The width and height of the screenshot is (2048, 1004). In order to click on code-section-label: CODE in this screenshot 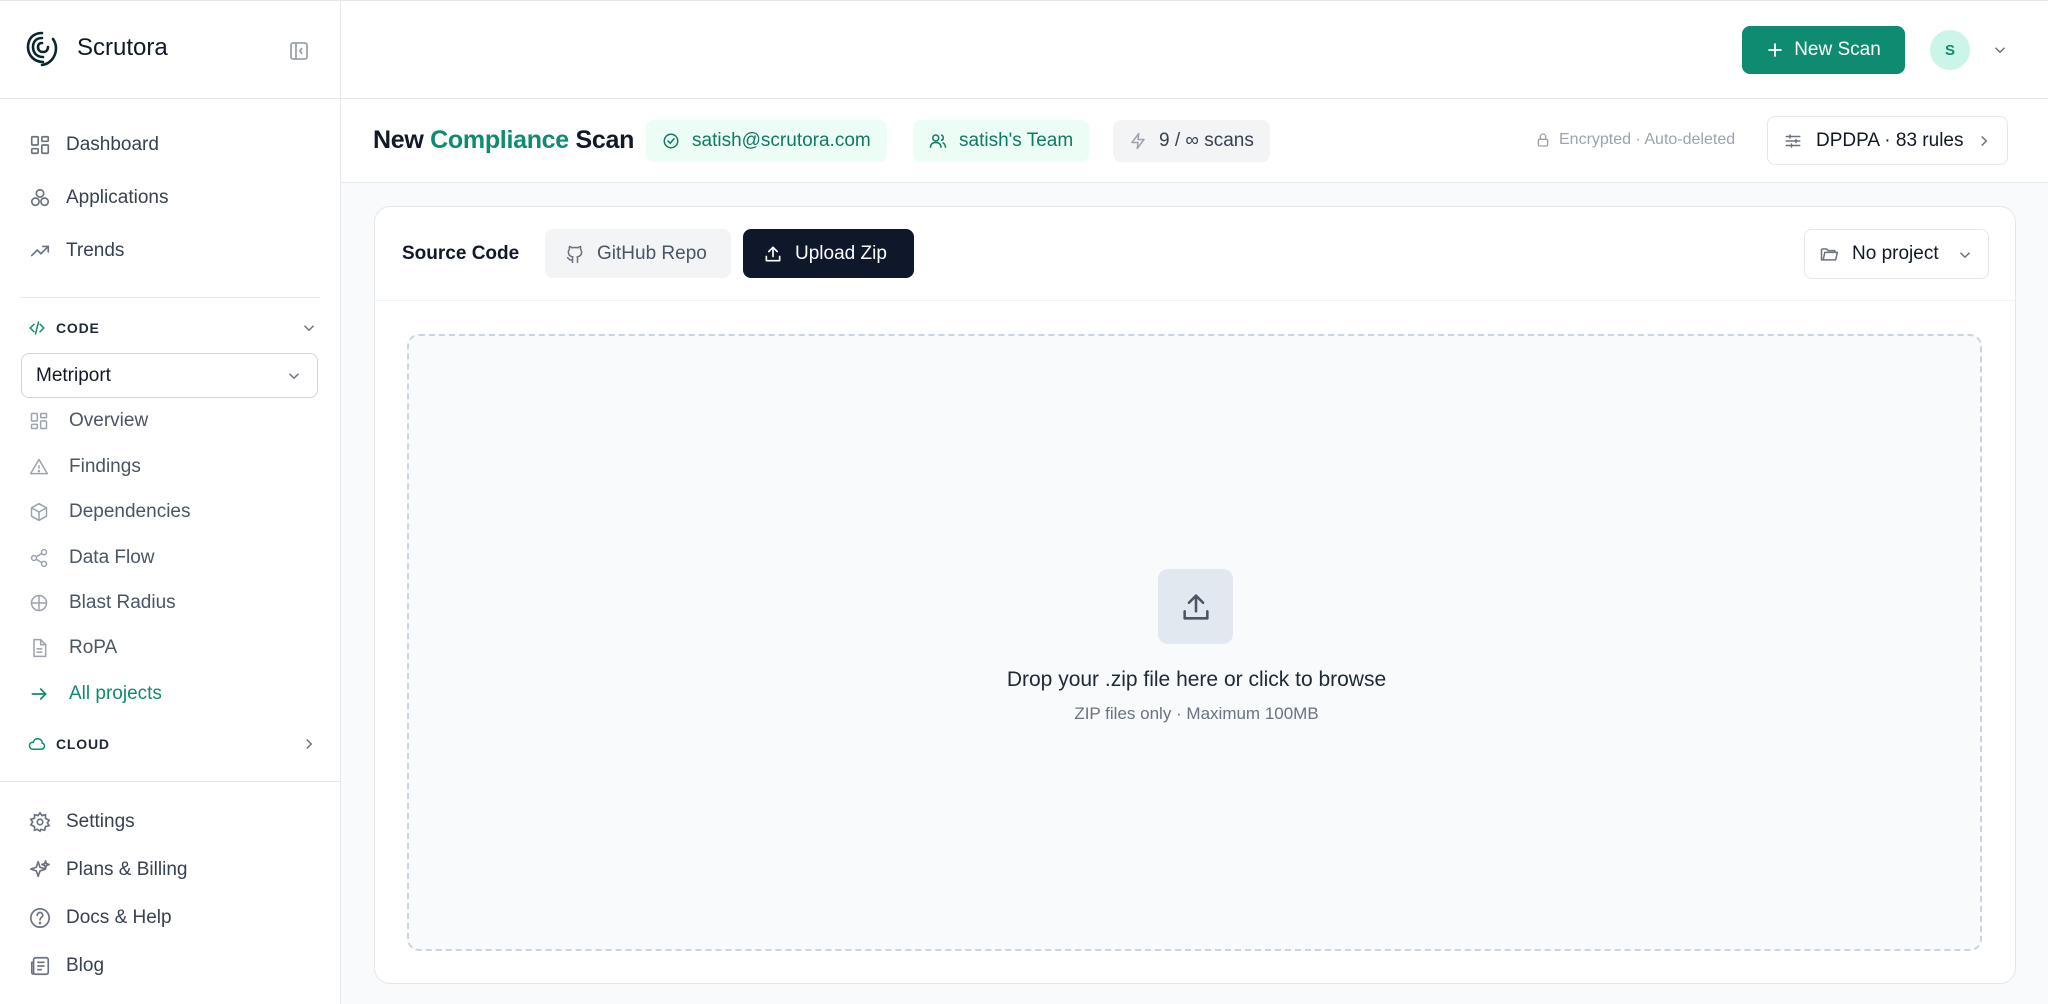, I will do `click(78, 328)`.